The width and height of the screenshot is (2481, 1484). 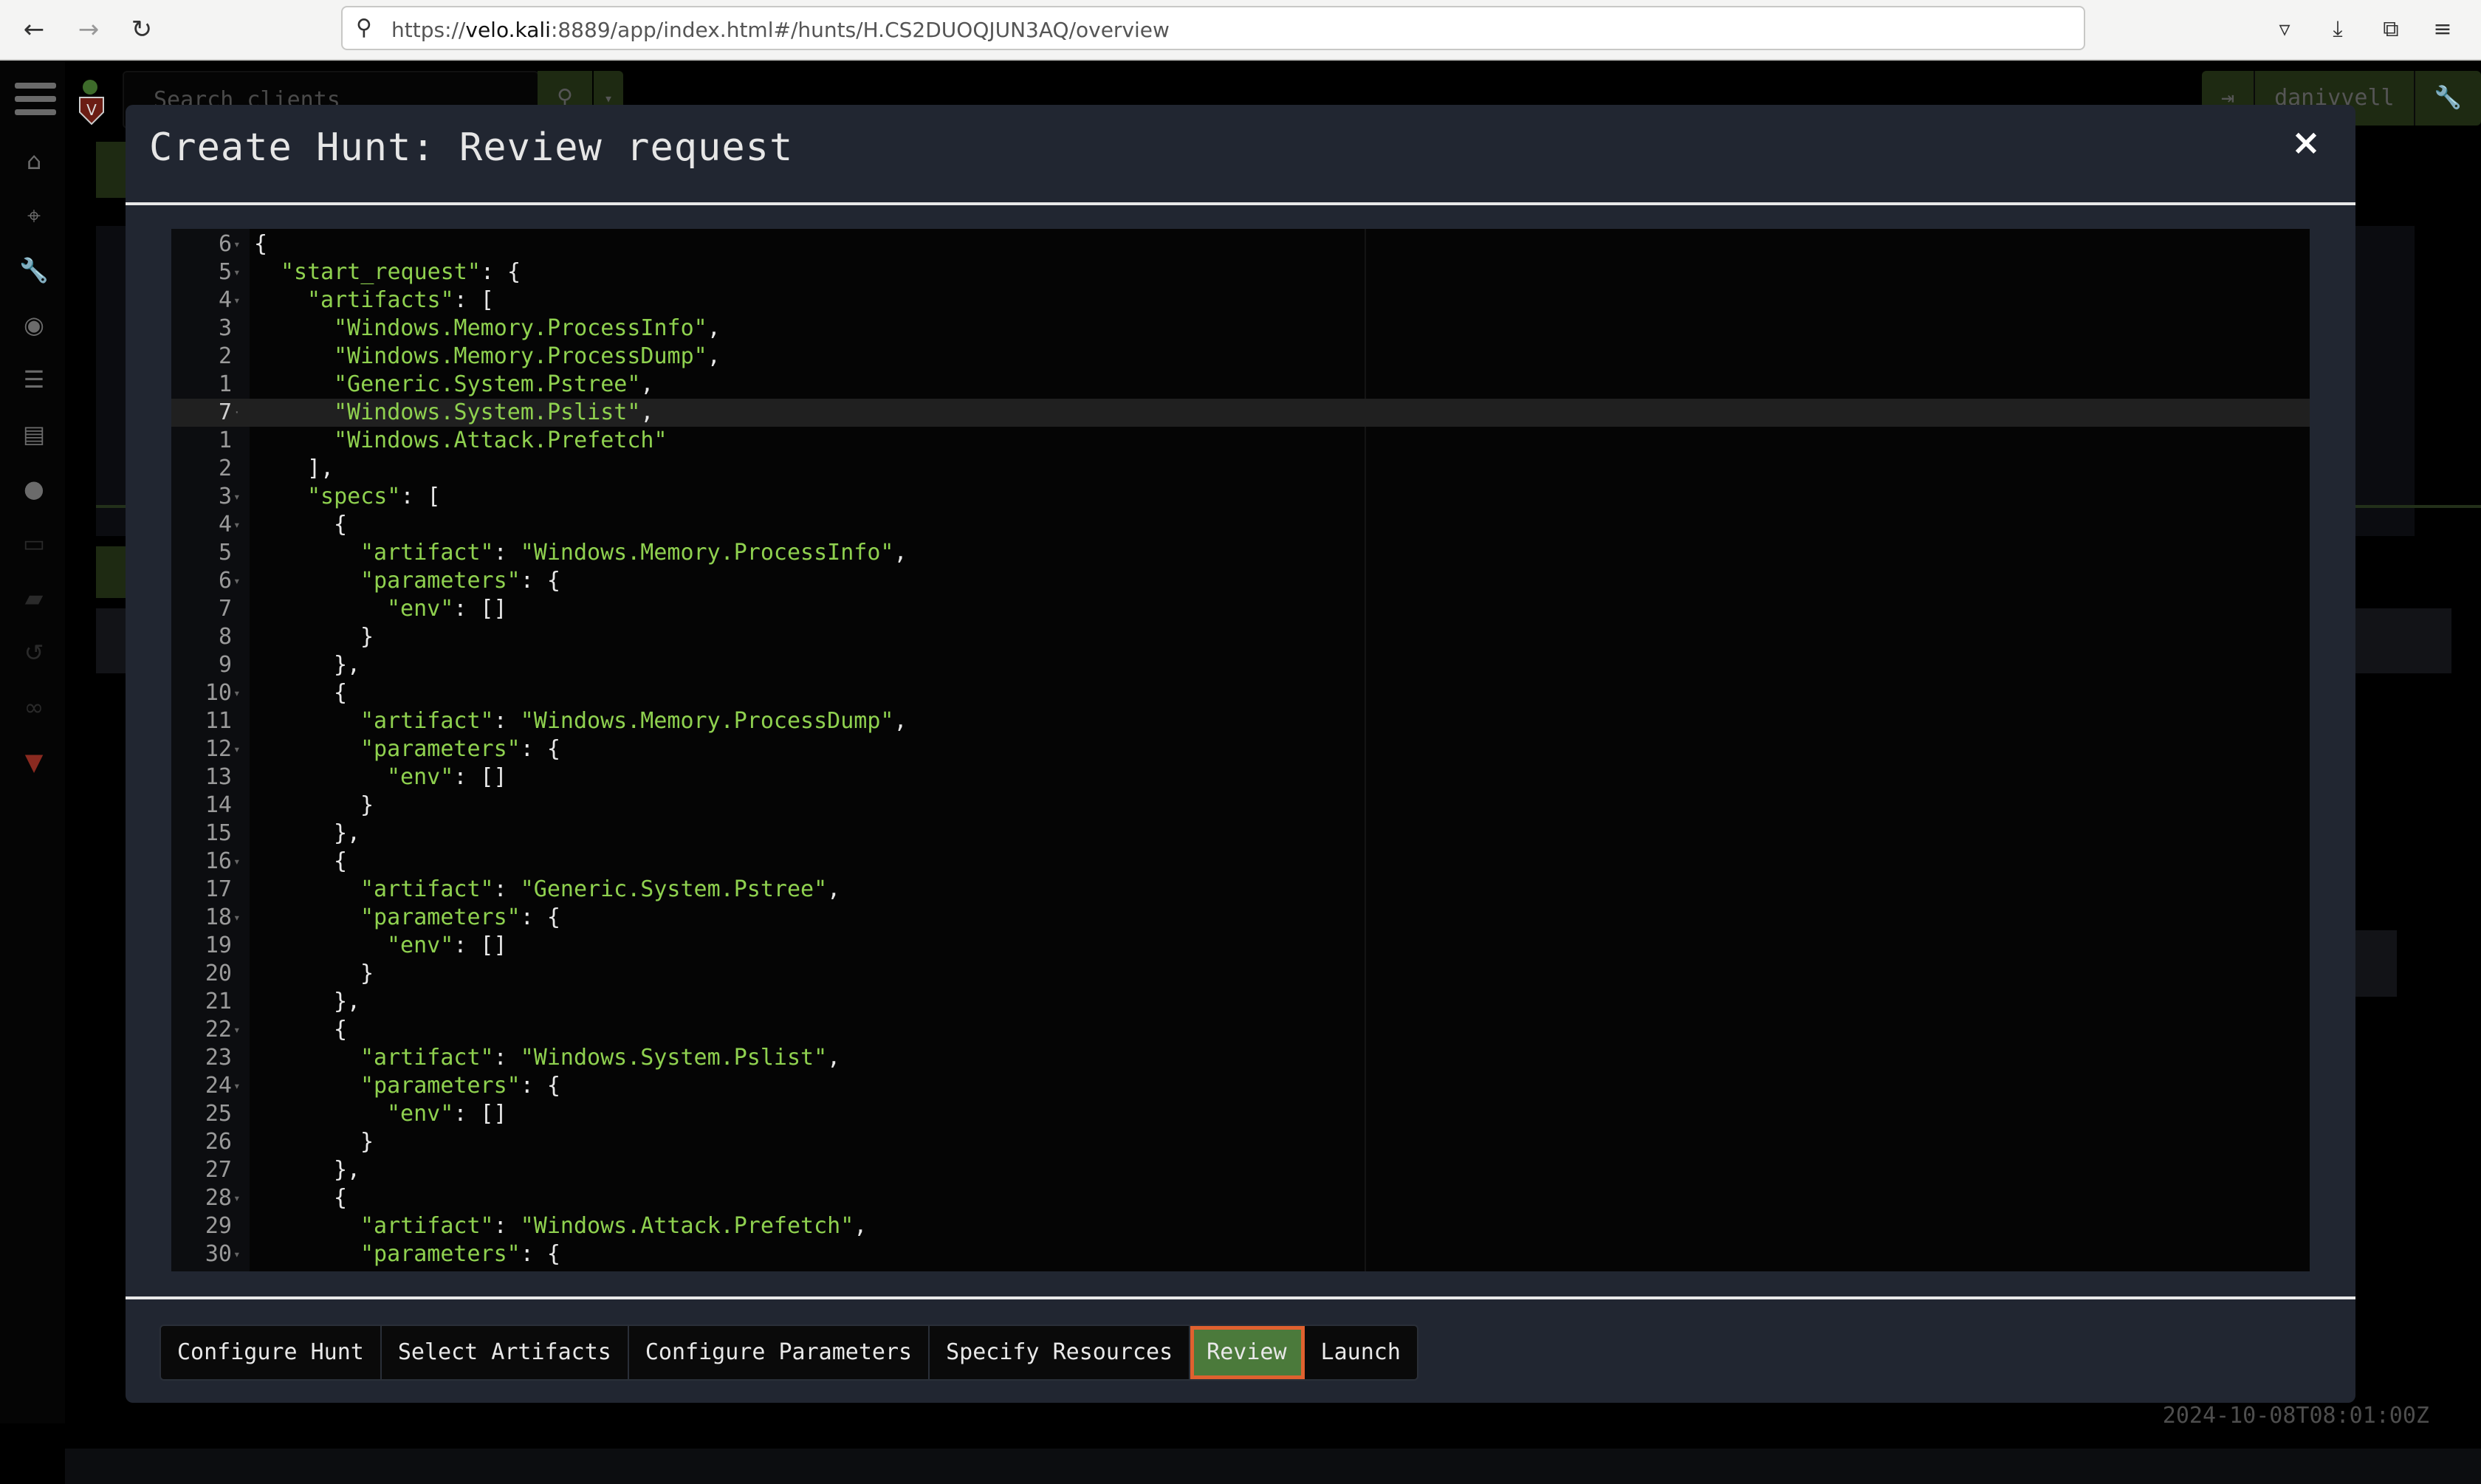 What do you see at coordinates (218, 833) in the screenshot?
I see `line-number: 15` at bounding box center [218, 833].